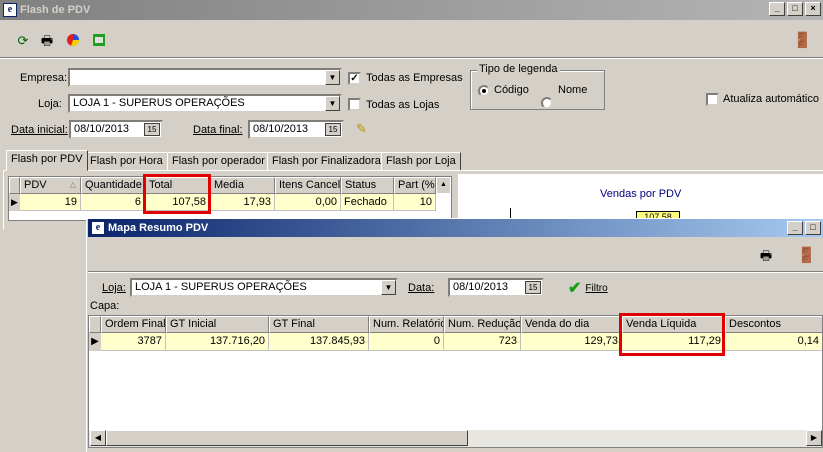 Image resolution: width=823 pixels, height=452 pixels. Describe the element at coordinates (50, 202) in the screenshot. I see `table-cell: 19` at that location.